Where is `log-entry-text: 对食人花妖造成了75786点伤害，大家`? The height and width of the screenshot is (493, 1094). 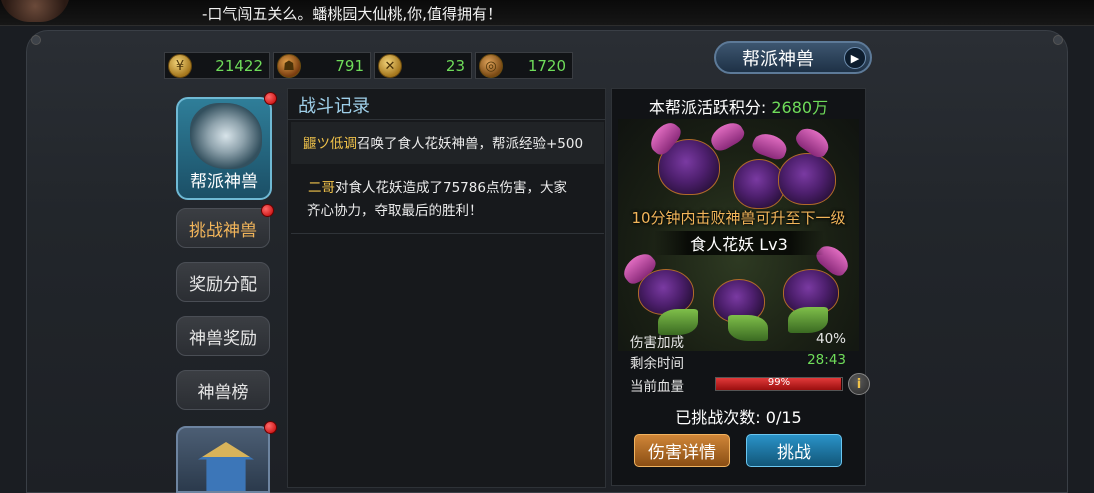
log-entry-text: 对食人花妖造成了75786点伤害，大家 is located at coordinates (451, 188).